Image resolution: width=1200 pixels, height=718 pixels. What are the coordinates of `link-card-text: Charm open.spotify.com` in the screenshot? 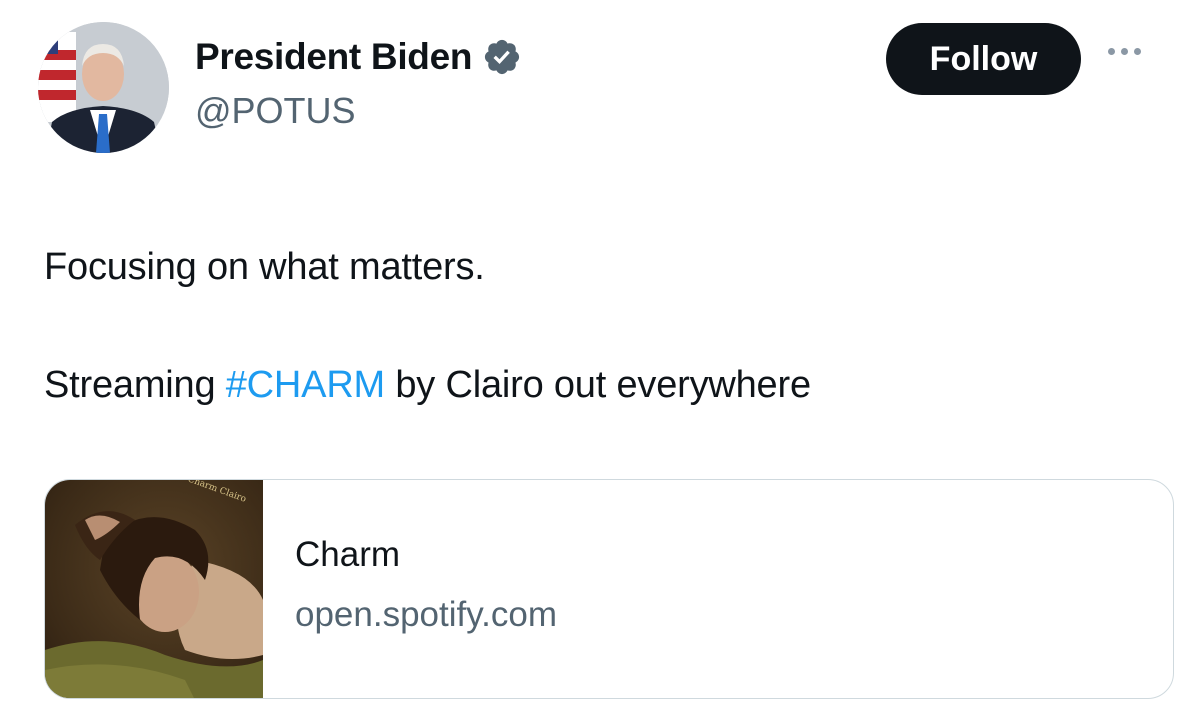 It's located at (410, 589).